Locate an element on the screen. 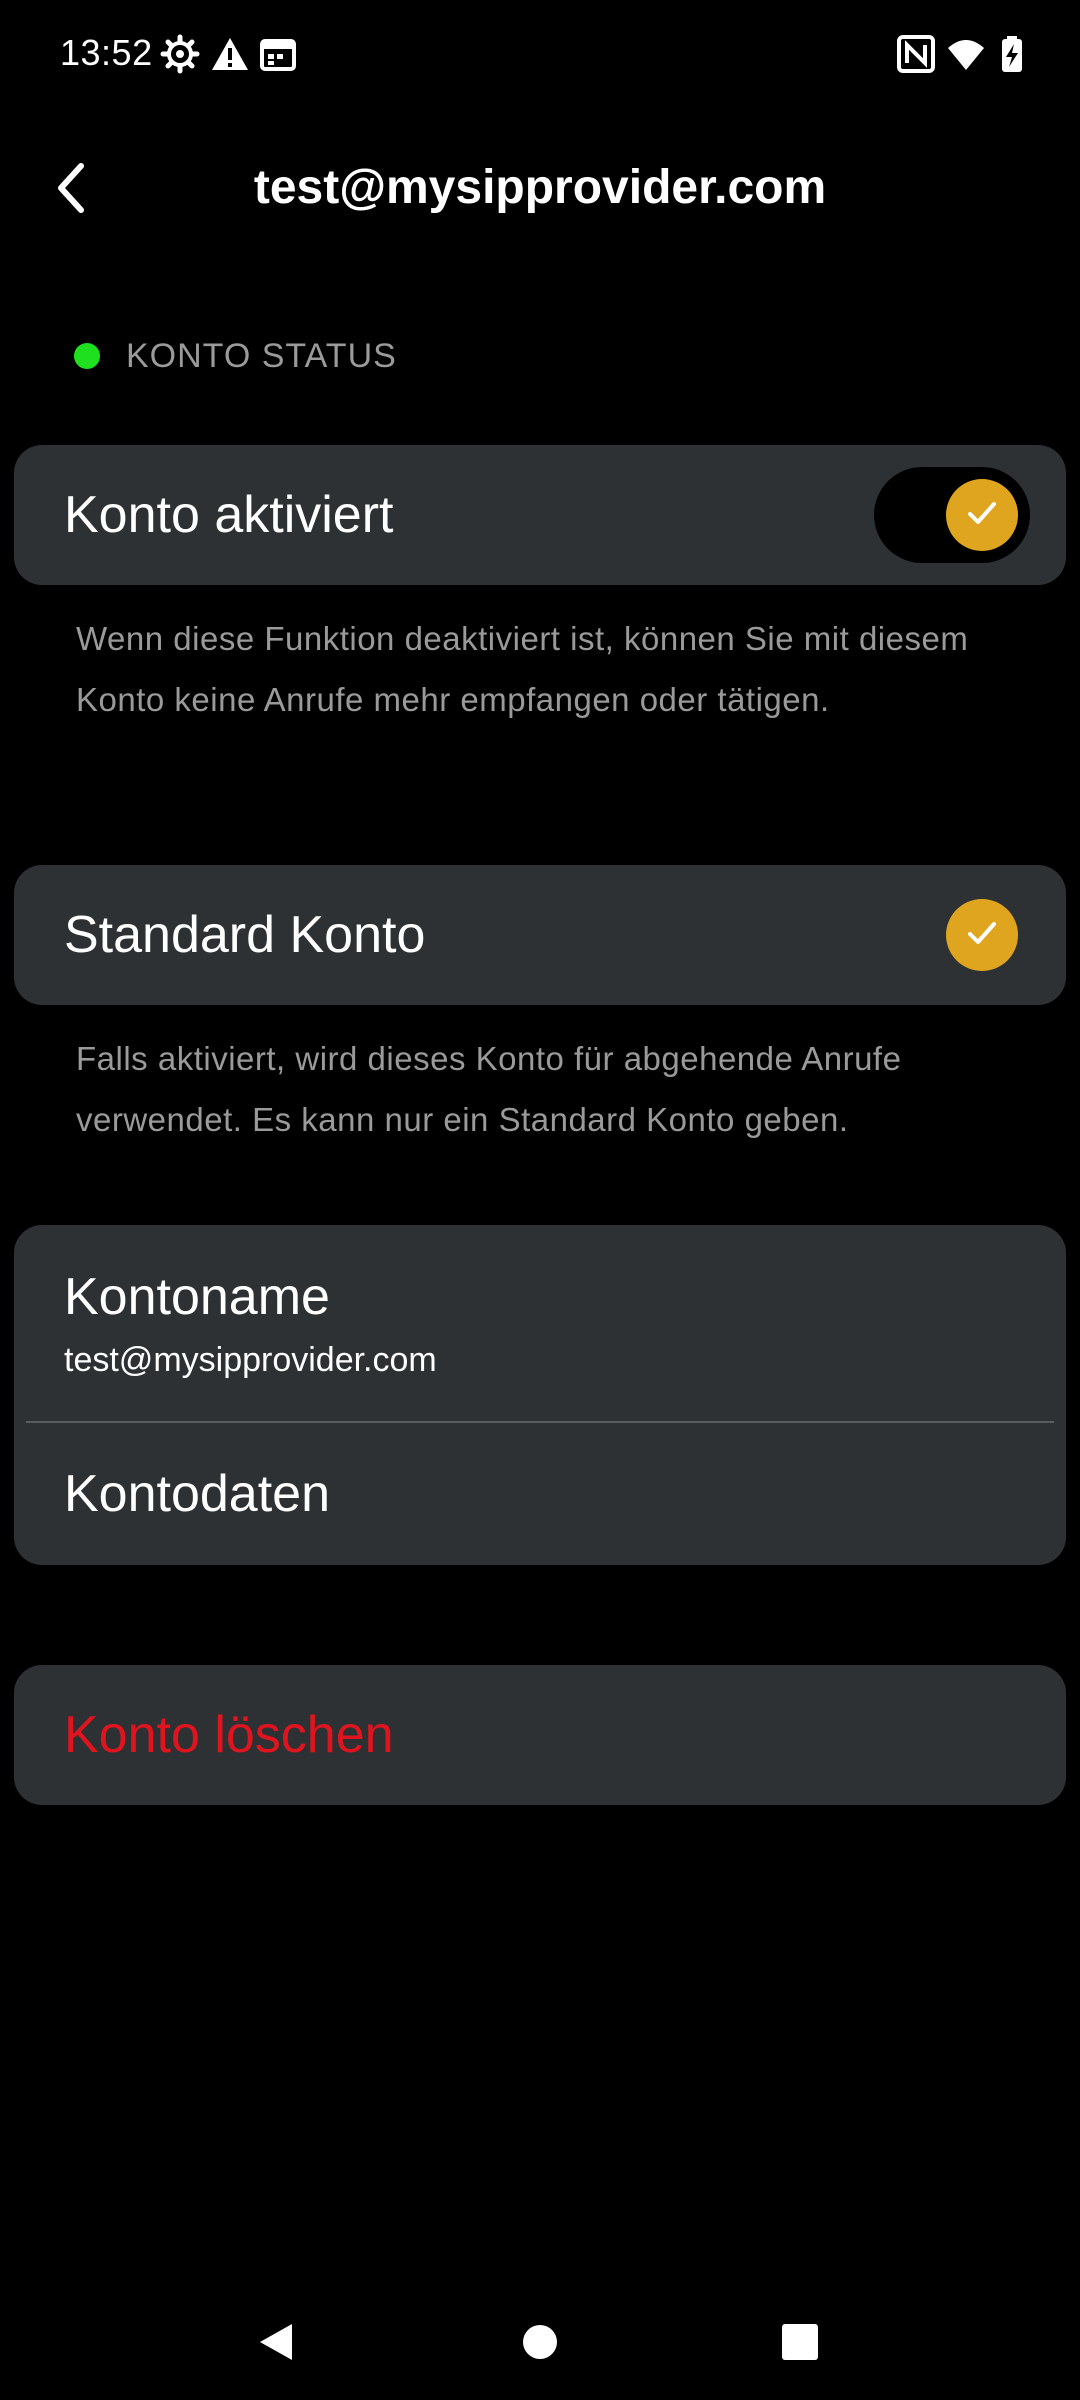 This screenshot has width=1080, height=2400. account-data-label: Kontodaten is located at coordinates (197, 1494).